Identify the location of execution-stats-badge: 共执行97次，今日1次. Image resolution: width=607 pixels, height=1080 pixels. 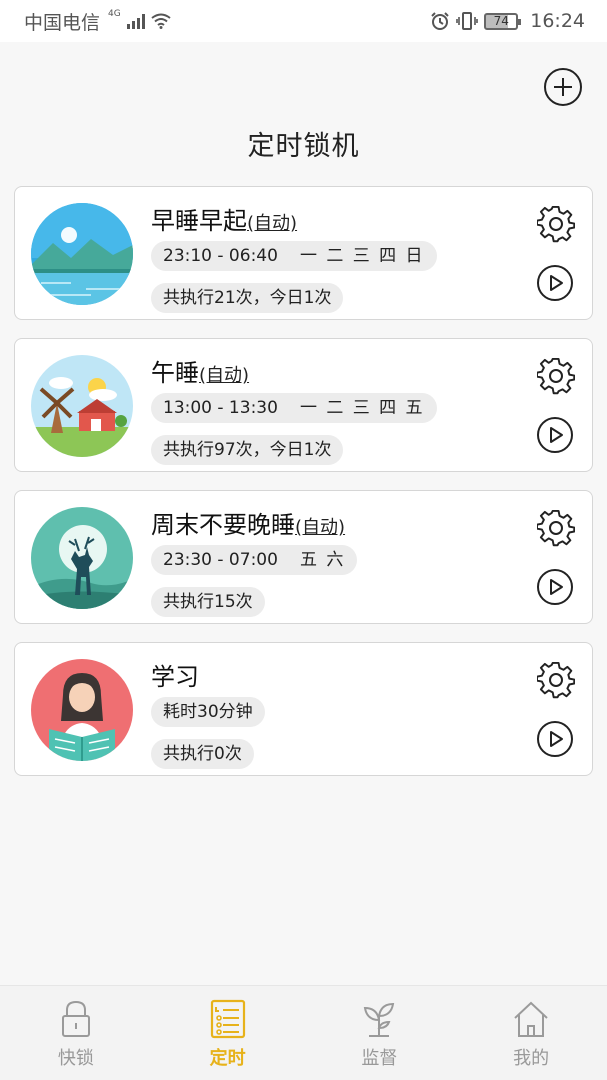
(247, 450).